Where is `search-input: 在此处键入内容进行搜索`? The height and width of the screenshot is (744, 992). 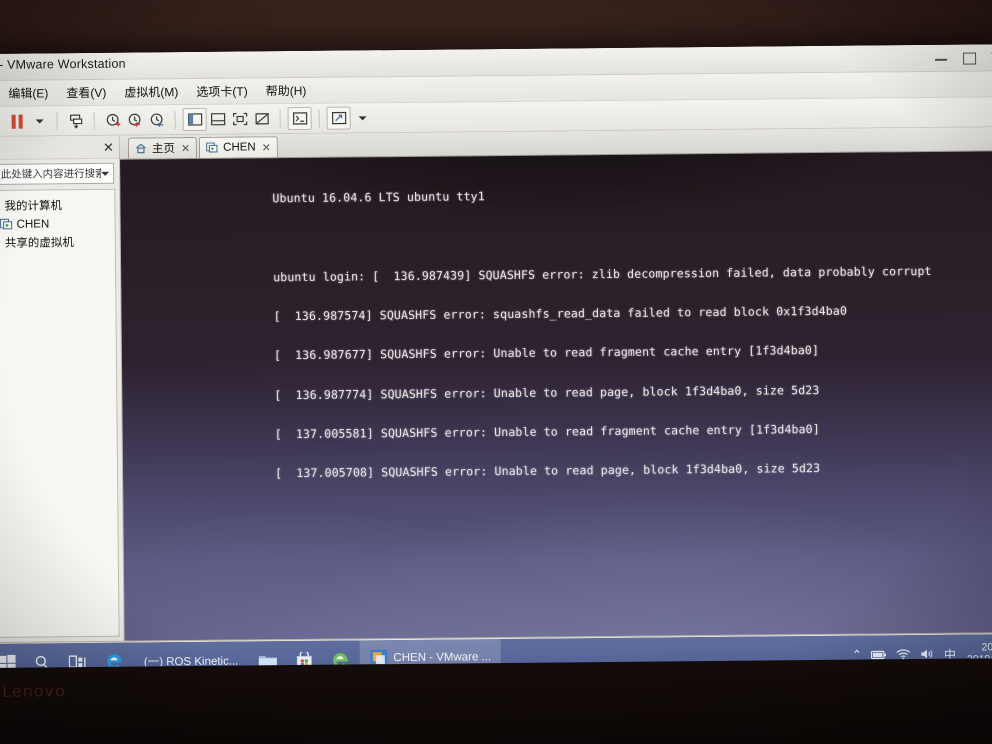 search-input: 在此处键入内容进行搜索 is located at coordinates (50, 174).